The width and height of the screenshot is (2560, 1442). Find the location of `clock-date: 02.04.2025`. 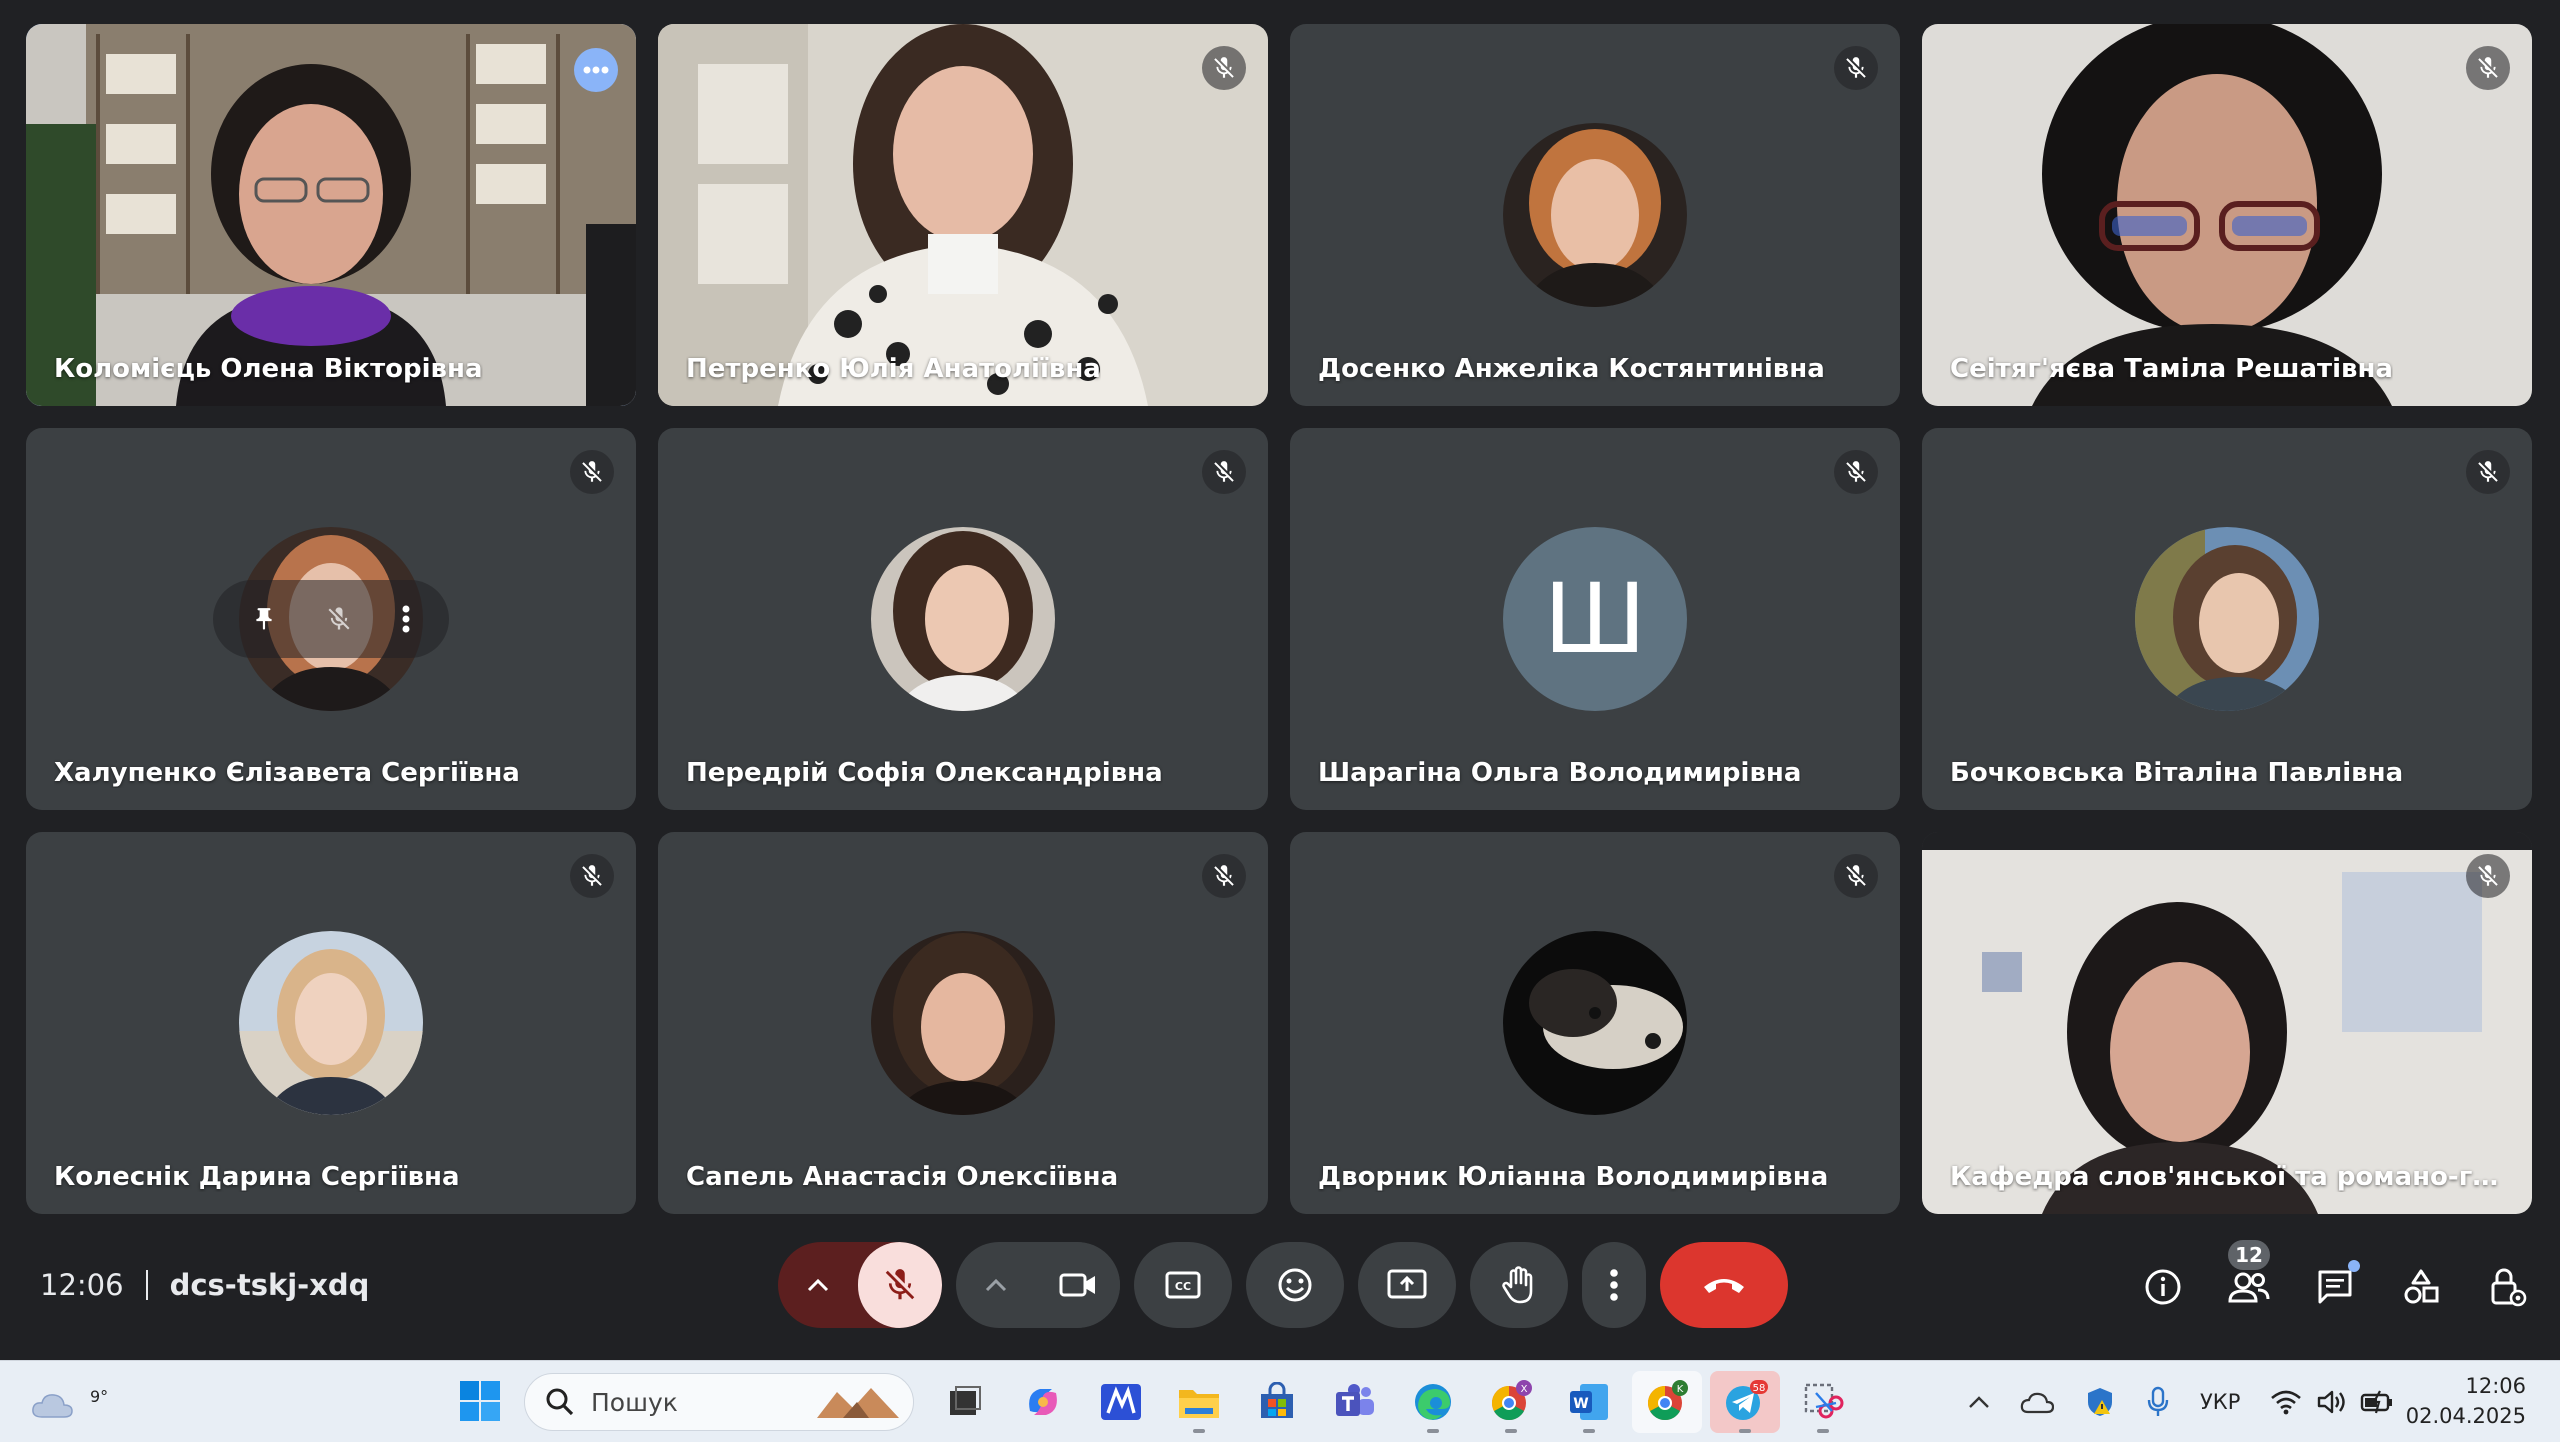

clock-date: 02.04.2025 is located at coordinates (2465, 1416).